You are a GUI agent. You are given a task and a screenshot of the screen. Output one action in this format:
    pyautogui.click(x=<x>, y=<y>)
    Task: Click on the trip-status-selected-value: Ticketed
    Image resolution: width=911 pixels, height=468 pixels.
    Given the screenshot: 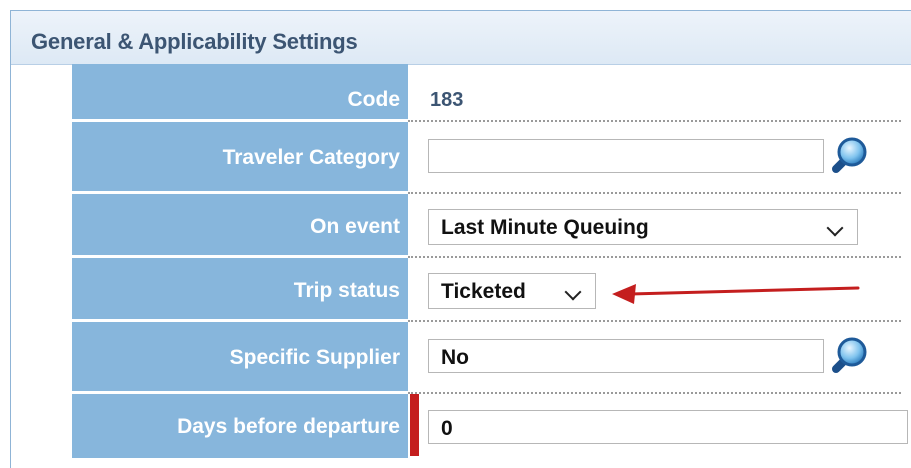 What is the action you would take?
    pyautogui.click(x=483, y=291)
    